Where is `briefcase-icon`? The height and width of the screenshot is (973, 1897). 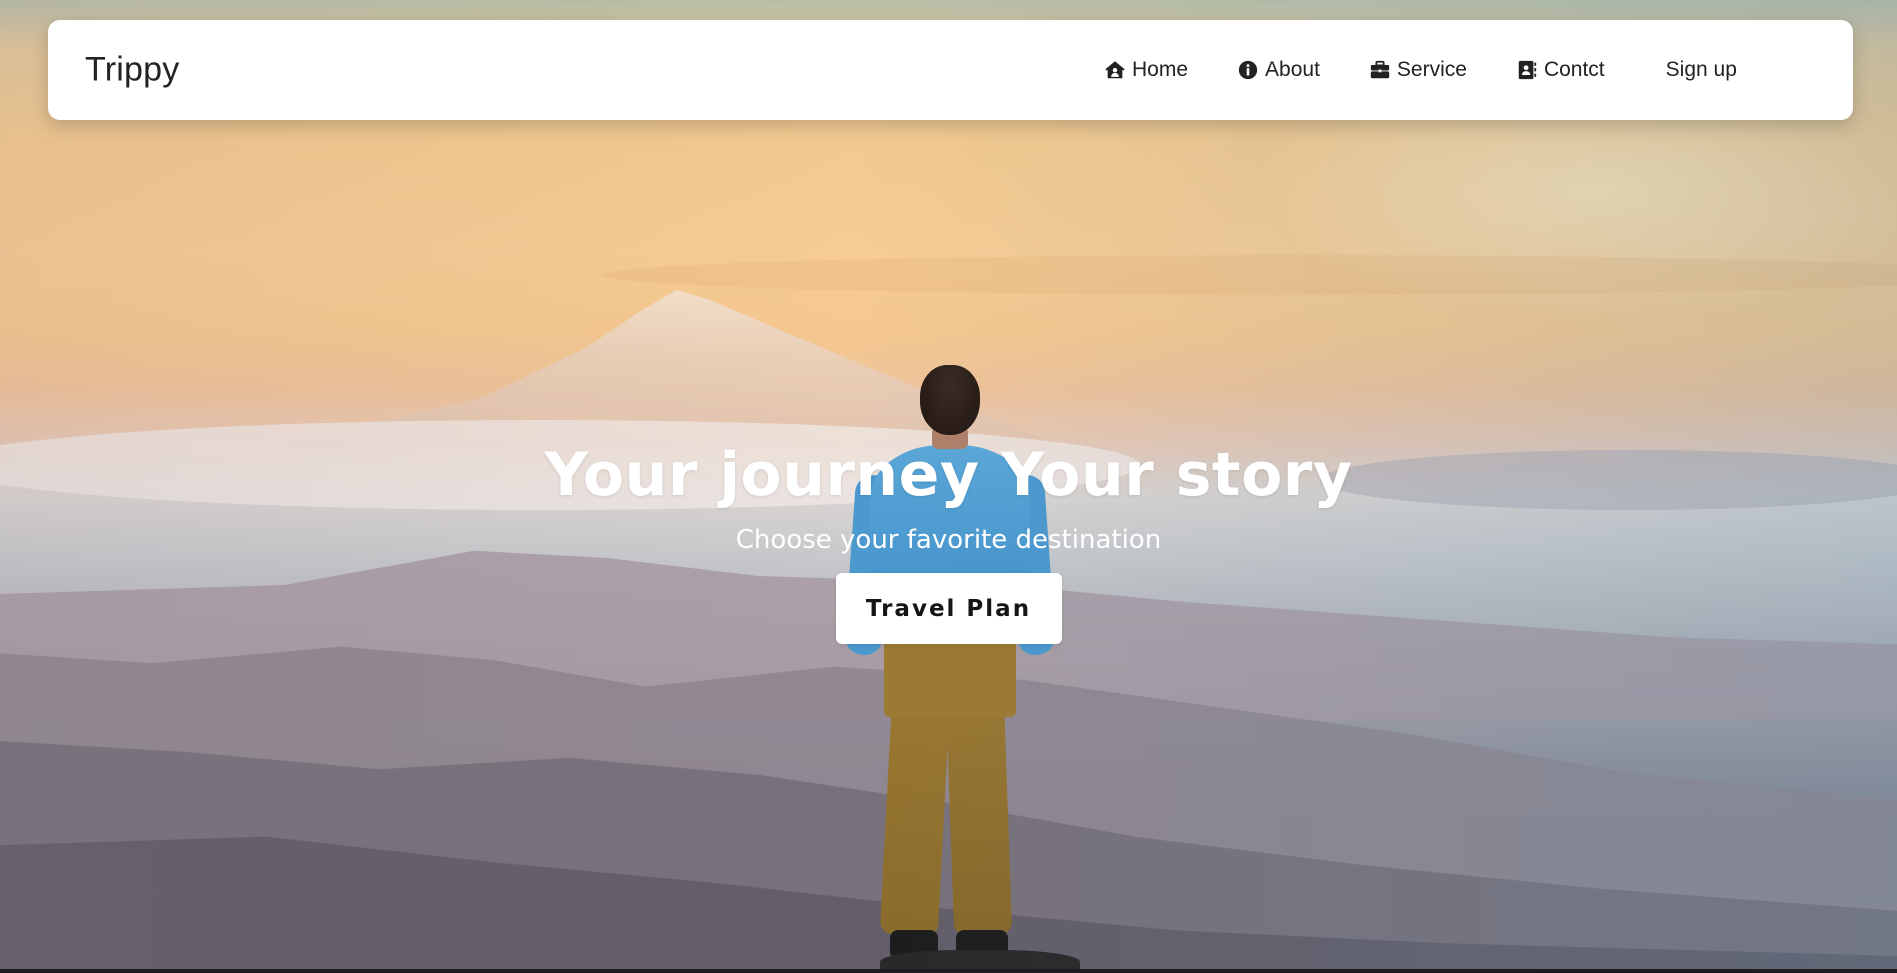 briefcase-icon is located at coordinates (1380, 70).